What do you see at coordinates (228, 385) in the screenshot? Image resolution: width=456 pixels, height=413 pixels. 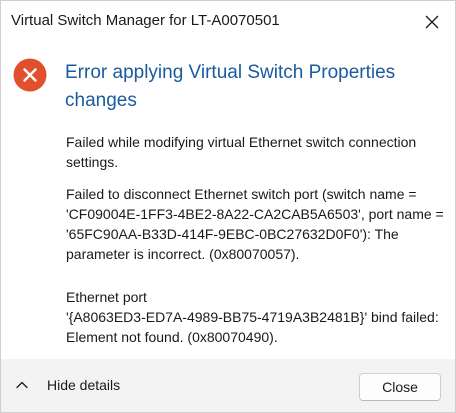 I see `dialog-footer: Hide details Close` at bounding box center [228, 385].